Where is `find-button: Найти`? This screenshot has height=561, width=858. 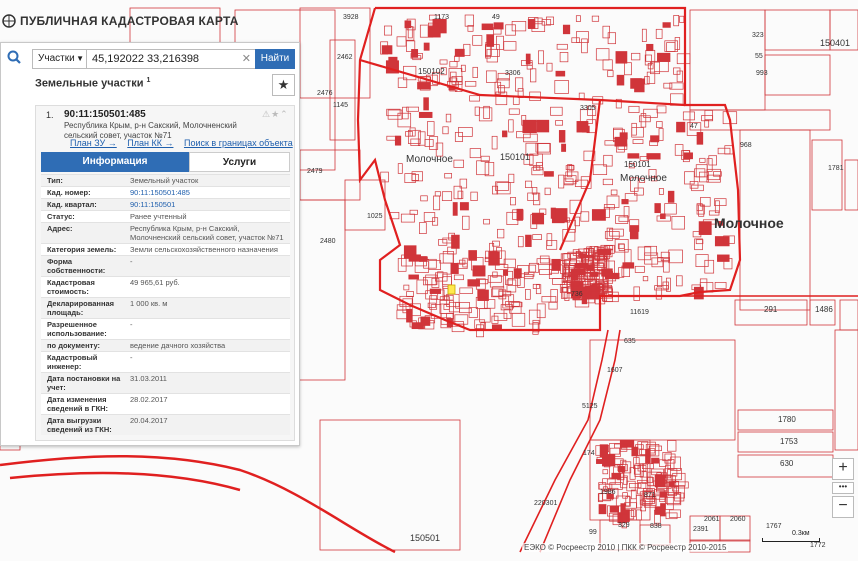
find-button: Найти is located at coordinates (275, 59).